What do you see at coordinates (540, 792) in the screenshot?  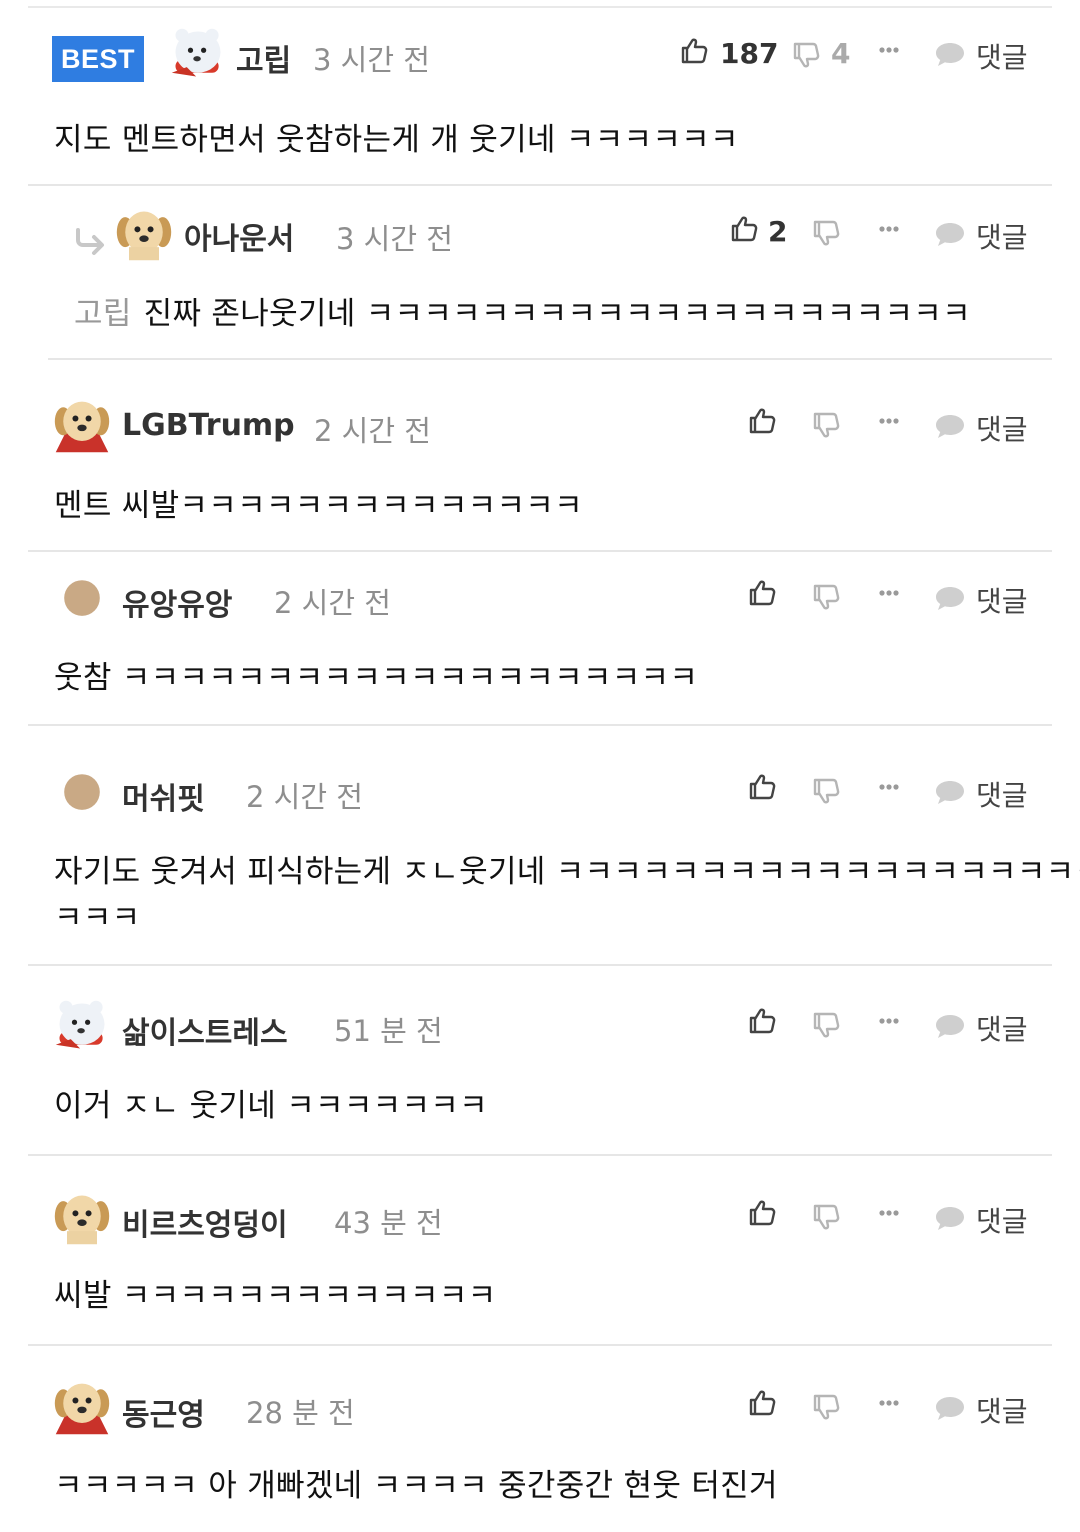 I see `comment-header: 머쉬핏 2 시간 전 댓글` at bounding box center [540, 792].